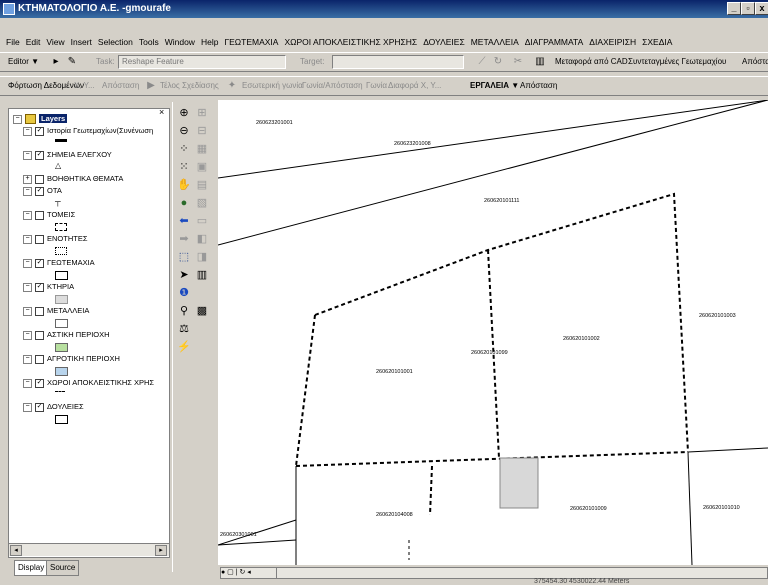 The width and height of the screenshot is (768, 585). What do you see at coordinates (149, 42) in the screenshot?
I see `menu-tools: Tools` at bounding box center [149, 42].